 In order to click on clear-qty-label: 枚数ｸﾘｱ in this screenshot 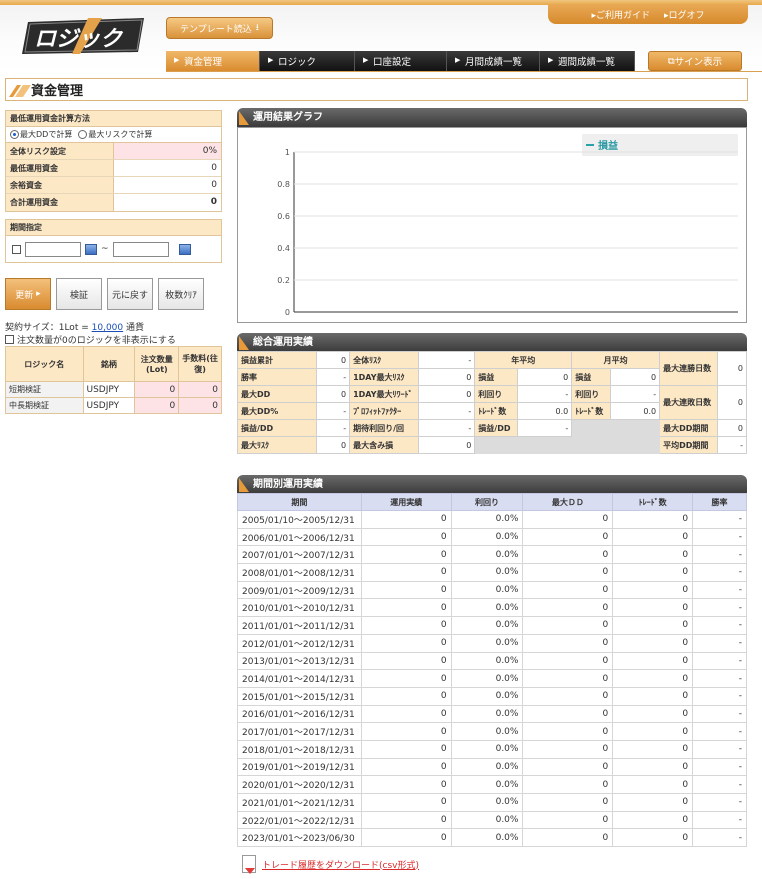, I will do `click(181, 295)`.